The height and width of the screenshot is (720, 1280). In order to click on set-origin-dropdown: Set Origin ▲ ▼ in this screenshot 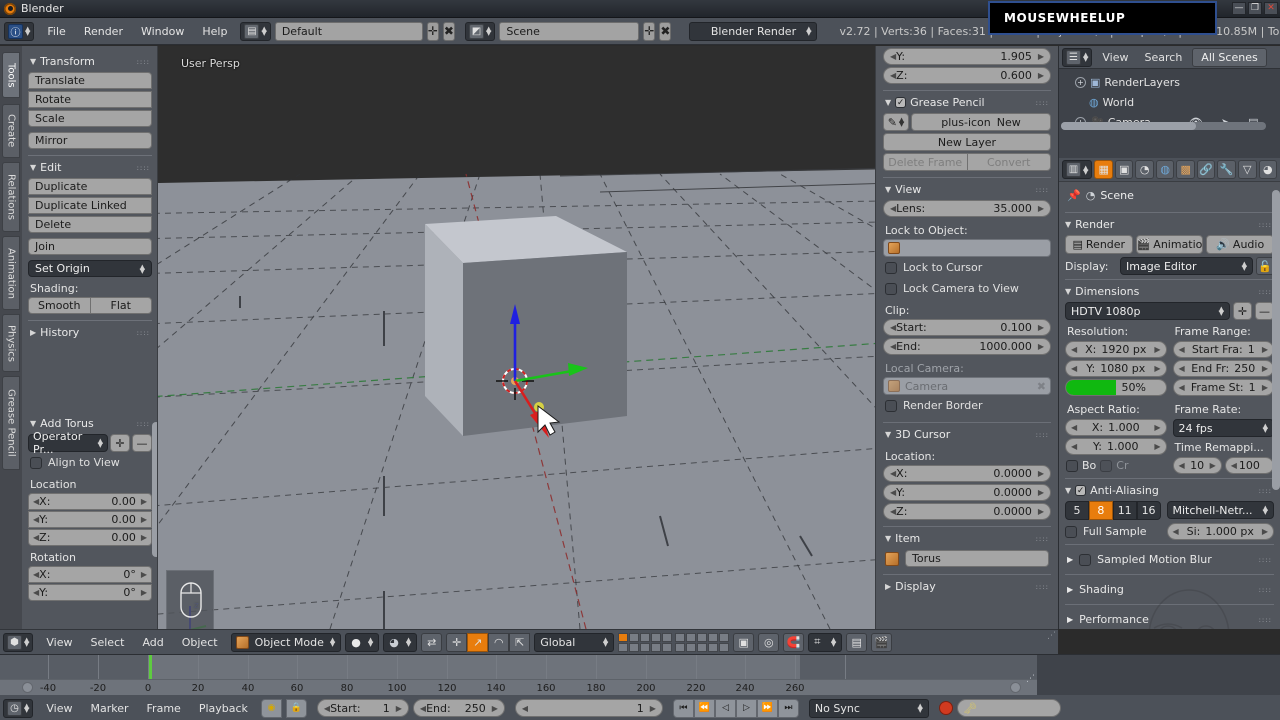, I will do `click(90, 268)`.